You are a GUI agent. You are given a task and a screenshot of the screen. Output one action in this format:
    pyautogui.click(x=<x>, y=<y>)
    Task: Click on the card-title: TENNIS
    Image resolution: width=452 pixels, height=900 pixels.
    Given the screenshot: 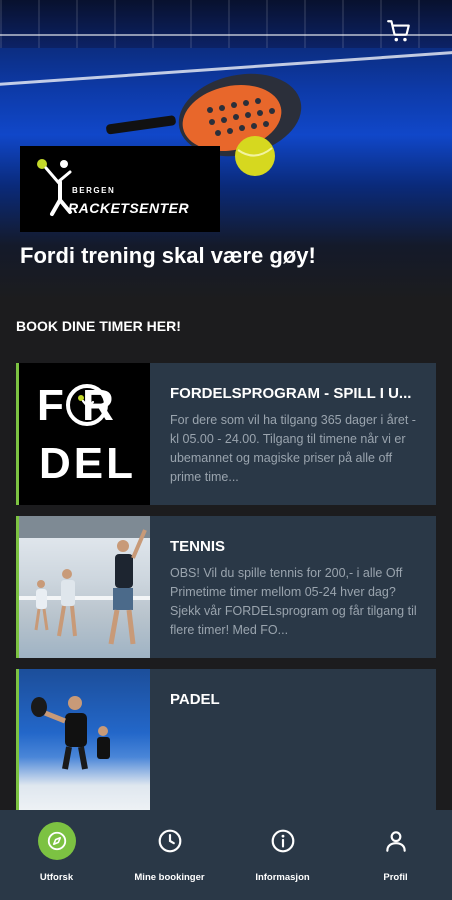 What is the action you would take?
    pyautogui.click(x=198, y=546)
    